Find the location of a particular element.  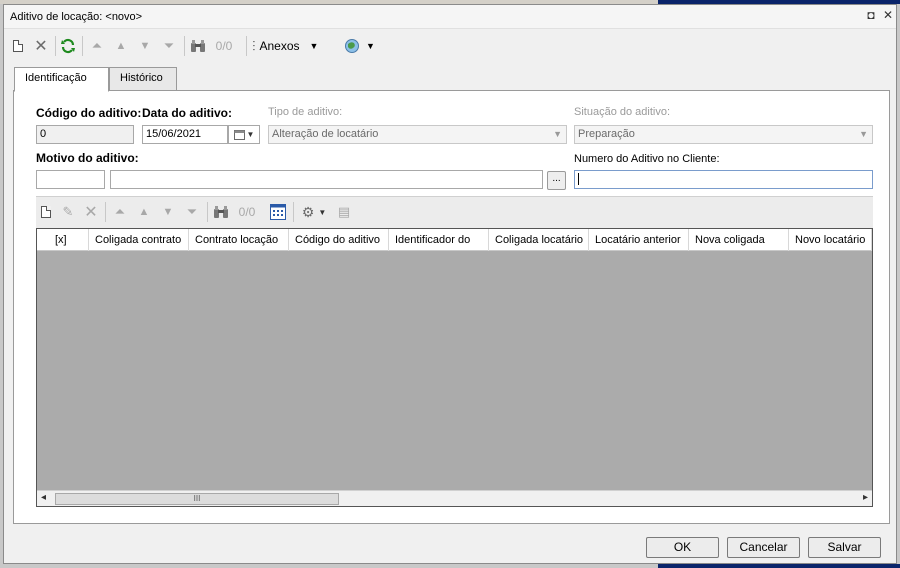

grid-report-button: ▤ is located at coordinates (344, 212).